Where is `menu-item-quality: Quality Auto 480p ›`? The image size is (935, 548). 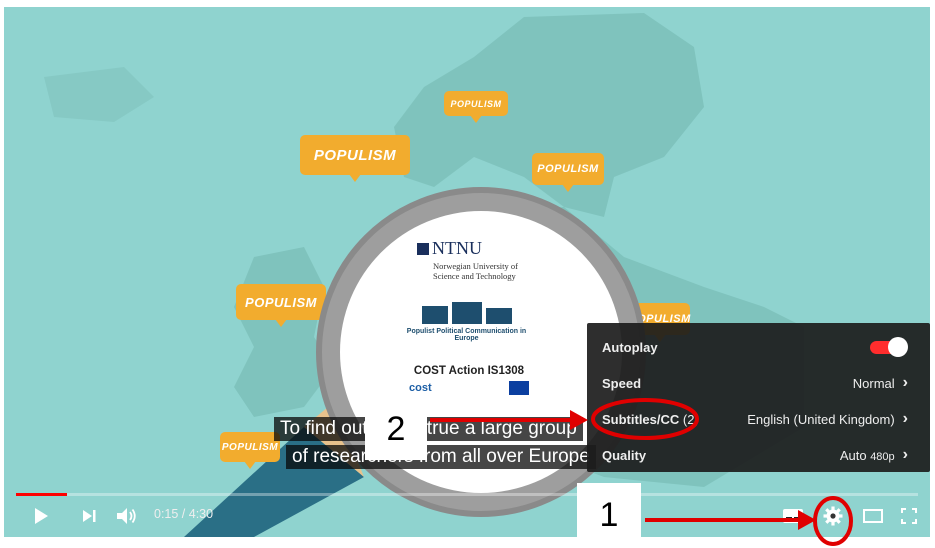
menu-item-quality: Quality Auto 480p › is located at coordinates (758, 455).